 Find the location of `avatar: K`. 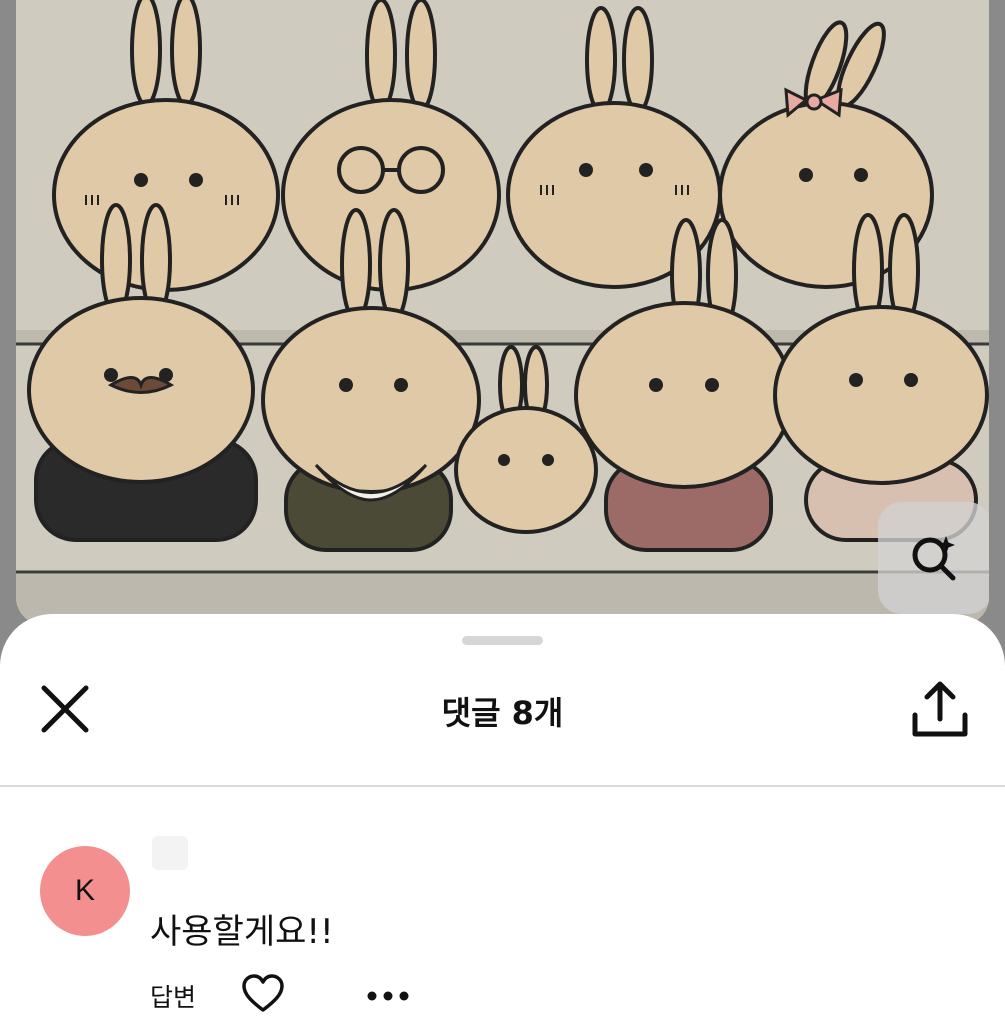

avatar: K is located at coordinates (85, 891).